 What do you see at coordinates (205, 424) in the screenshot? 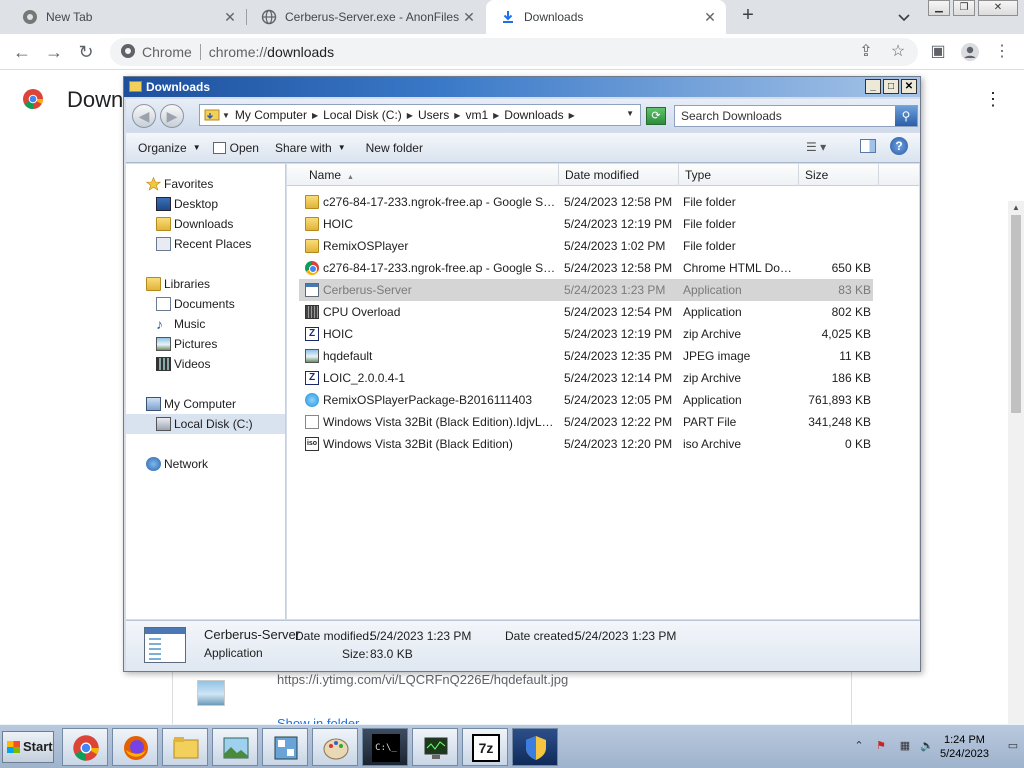
I see `nav-local-disk: Local Disk (C:)` at bounding box center [205, 424].